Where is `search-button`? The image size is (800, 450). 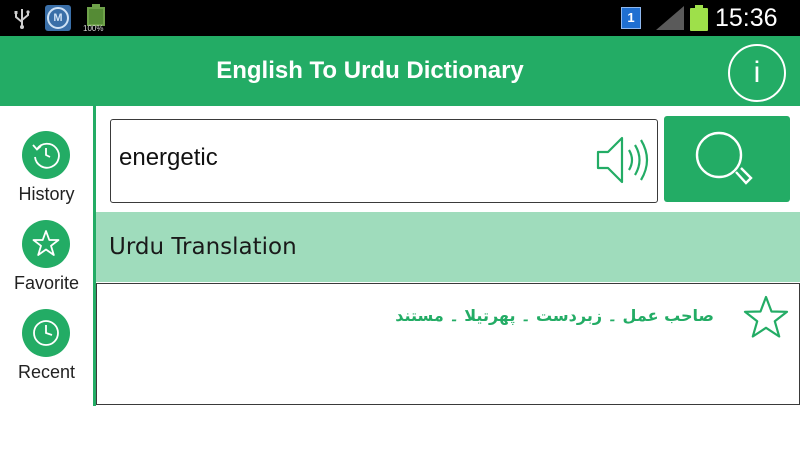
search-button is located at coordinates (727, 159).